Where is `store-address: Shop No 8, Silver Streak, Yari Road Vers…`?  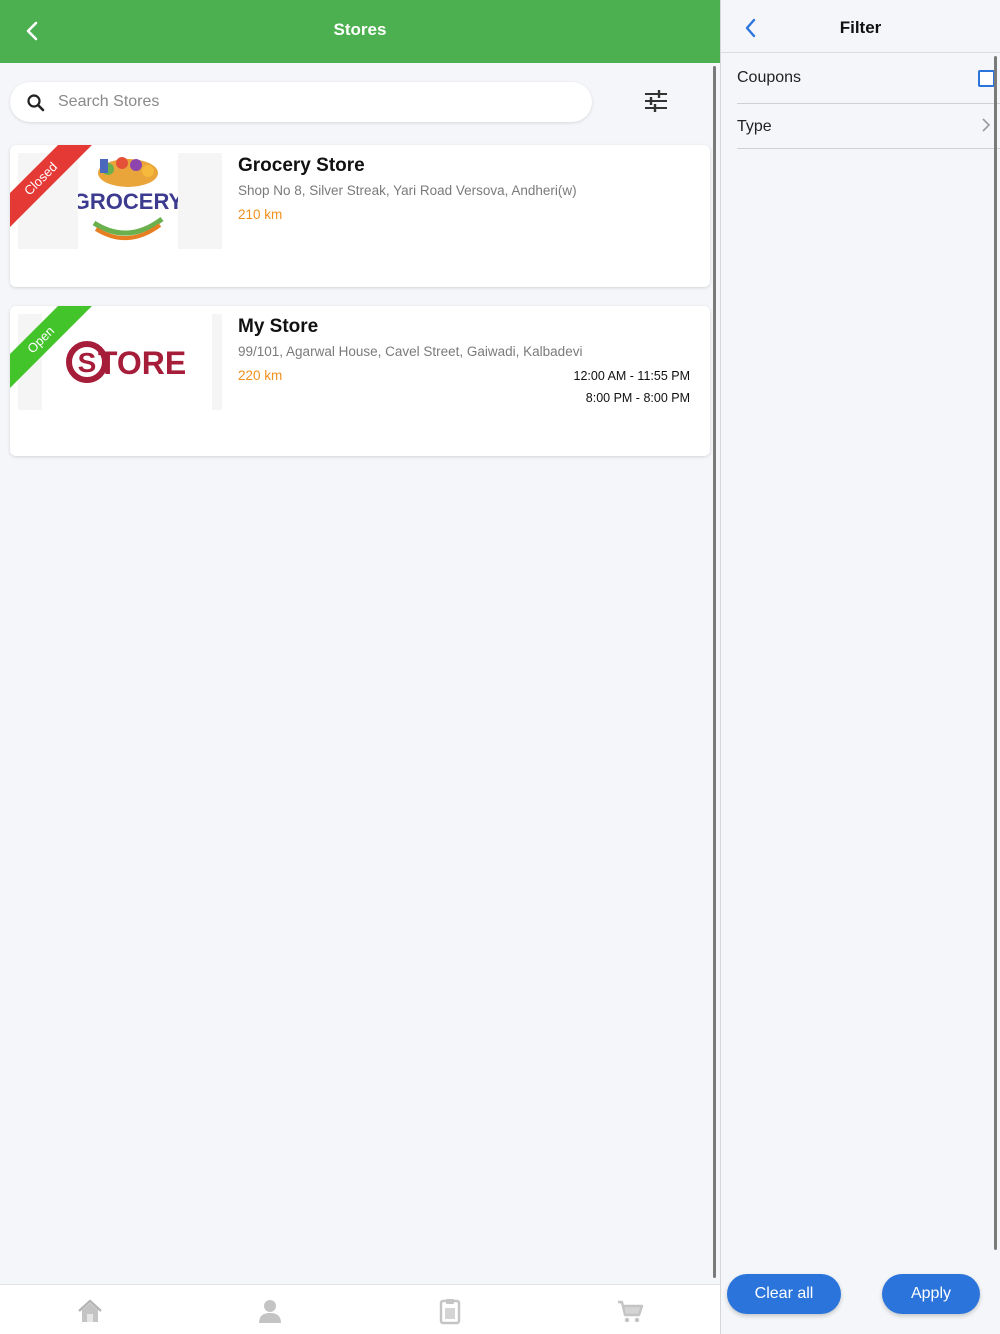
store-address: Shop No 8, Silver Streak, Yari Road Vers… is located at coordinates (407, 190).